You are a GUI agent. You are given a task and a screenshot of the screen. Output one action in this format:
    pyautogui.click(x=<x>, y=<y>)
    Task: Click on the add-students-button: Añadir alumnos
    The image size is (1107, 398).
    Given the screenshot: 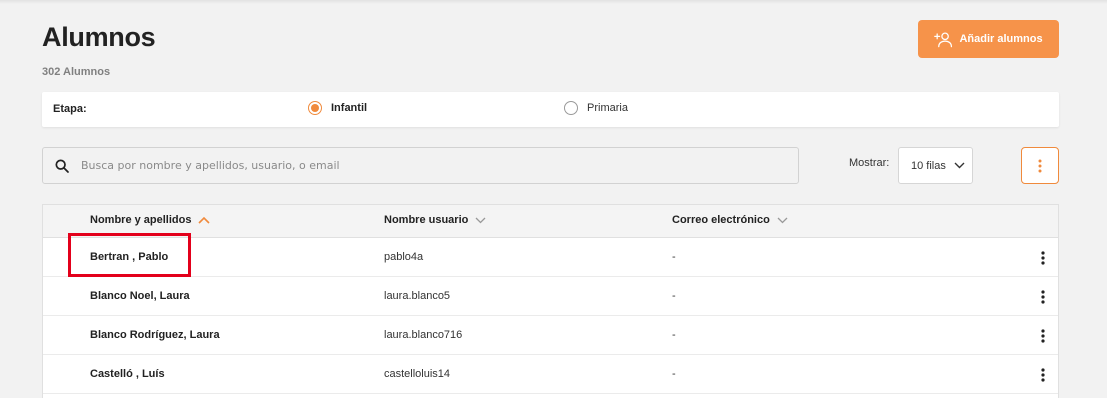 What is the action you would take?
    pyautogui.click(x=988, y=39)
    